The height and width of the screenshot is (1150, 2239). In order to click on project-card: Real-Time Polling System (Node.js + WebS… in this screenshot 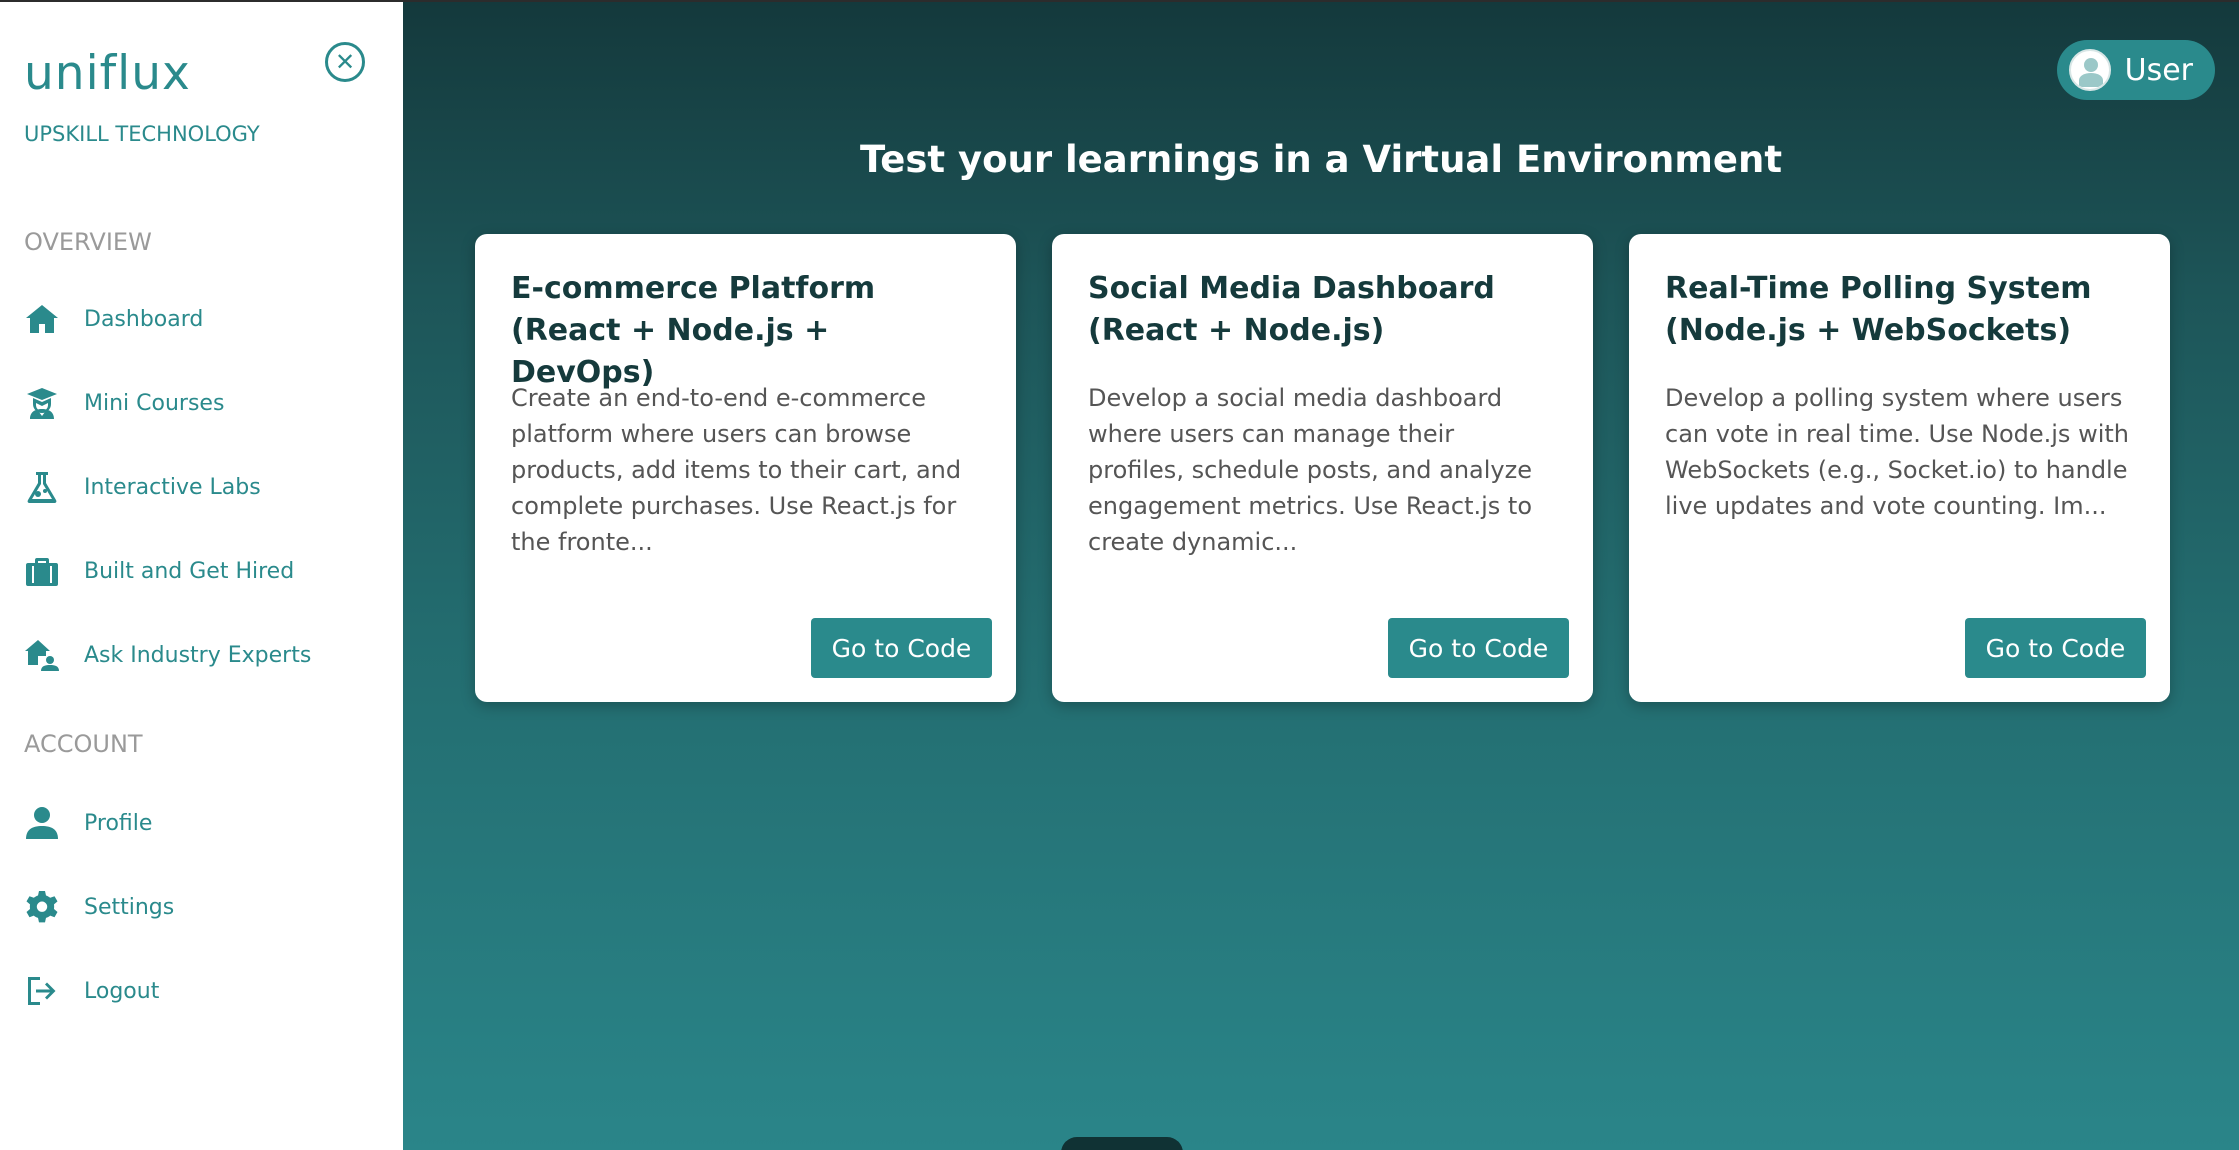, I will do `click(1899, 468)`.